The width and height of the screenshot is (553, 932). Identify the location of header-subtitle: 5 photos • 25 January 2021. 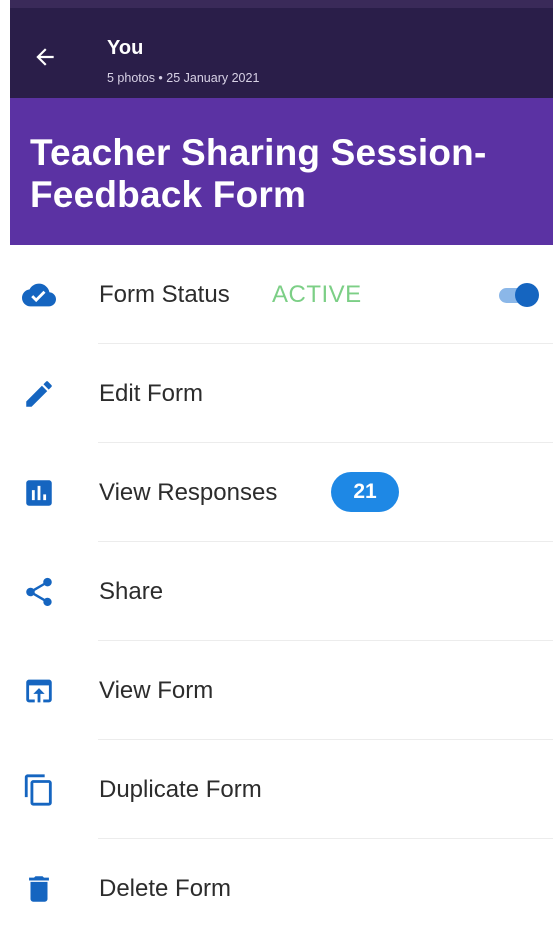
(183, 78).